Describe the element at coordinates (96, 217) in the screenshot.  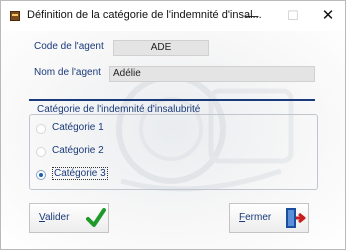
I see `checkmark-icon` at that location.